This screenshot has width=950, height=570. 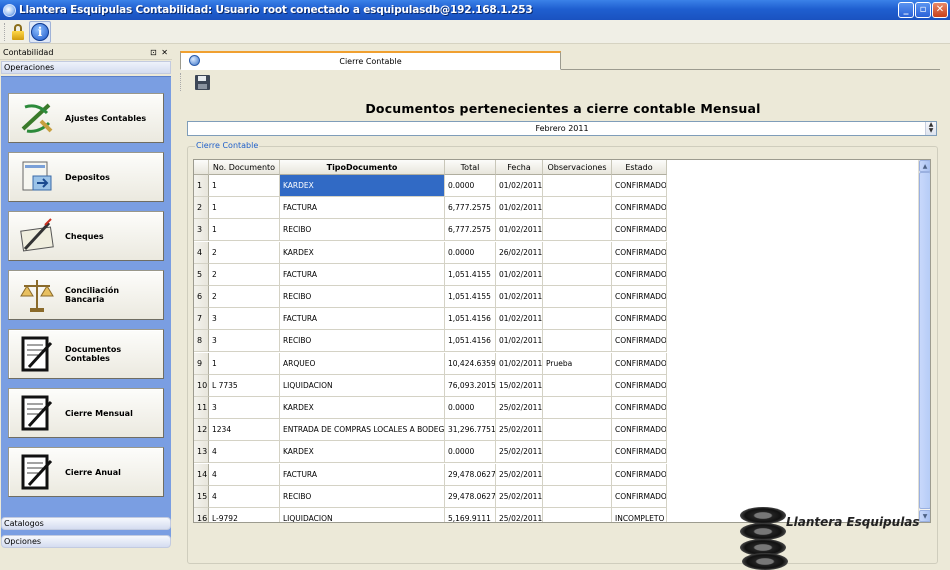 I want to click on scroll-thumb, so click(x=924, y=340).